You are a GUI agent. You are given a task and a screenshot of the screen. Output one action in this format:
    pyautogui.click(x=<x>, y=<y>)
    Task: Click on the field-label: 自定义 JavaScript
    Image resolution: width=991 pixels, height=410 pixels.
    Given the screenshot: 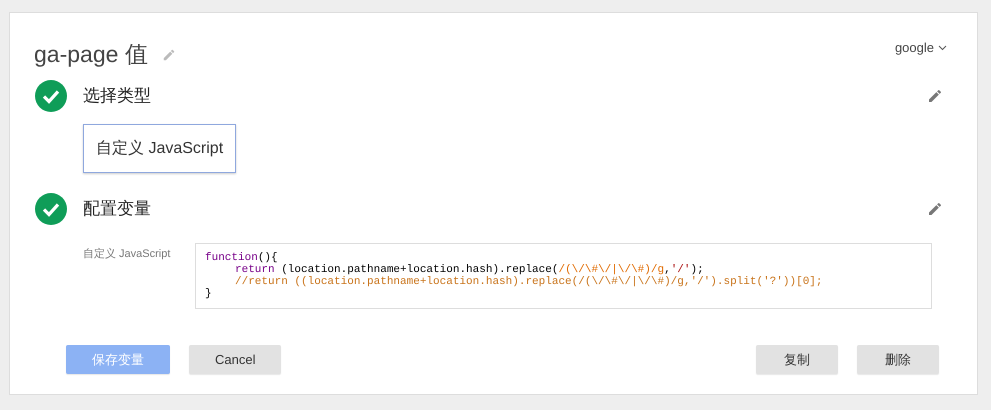 What is the action you would take?
    pyautogui.click(x=127, y=254)
    